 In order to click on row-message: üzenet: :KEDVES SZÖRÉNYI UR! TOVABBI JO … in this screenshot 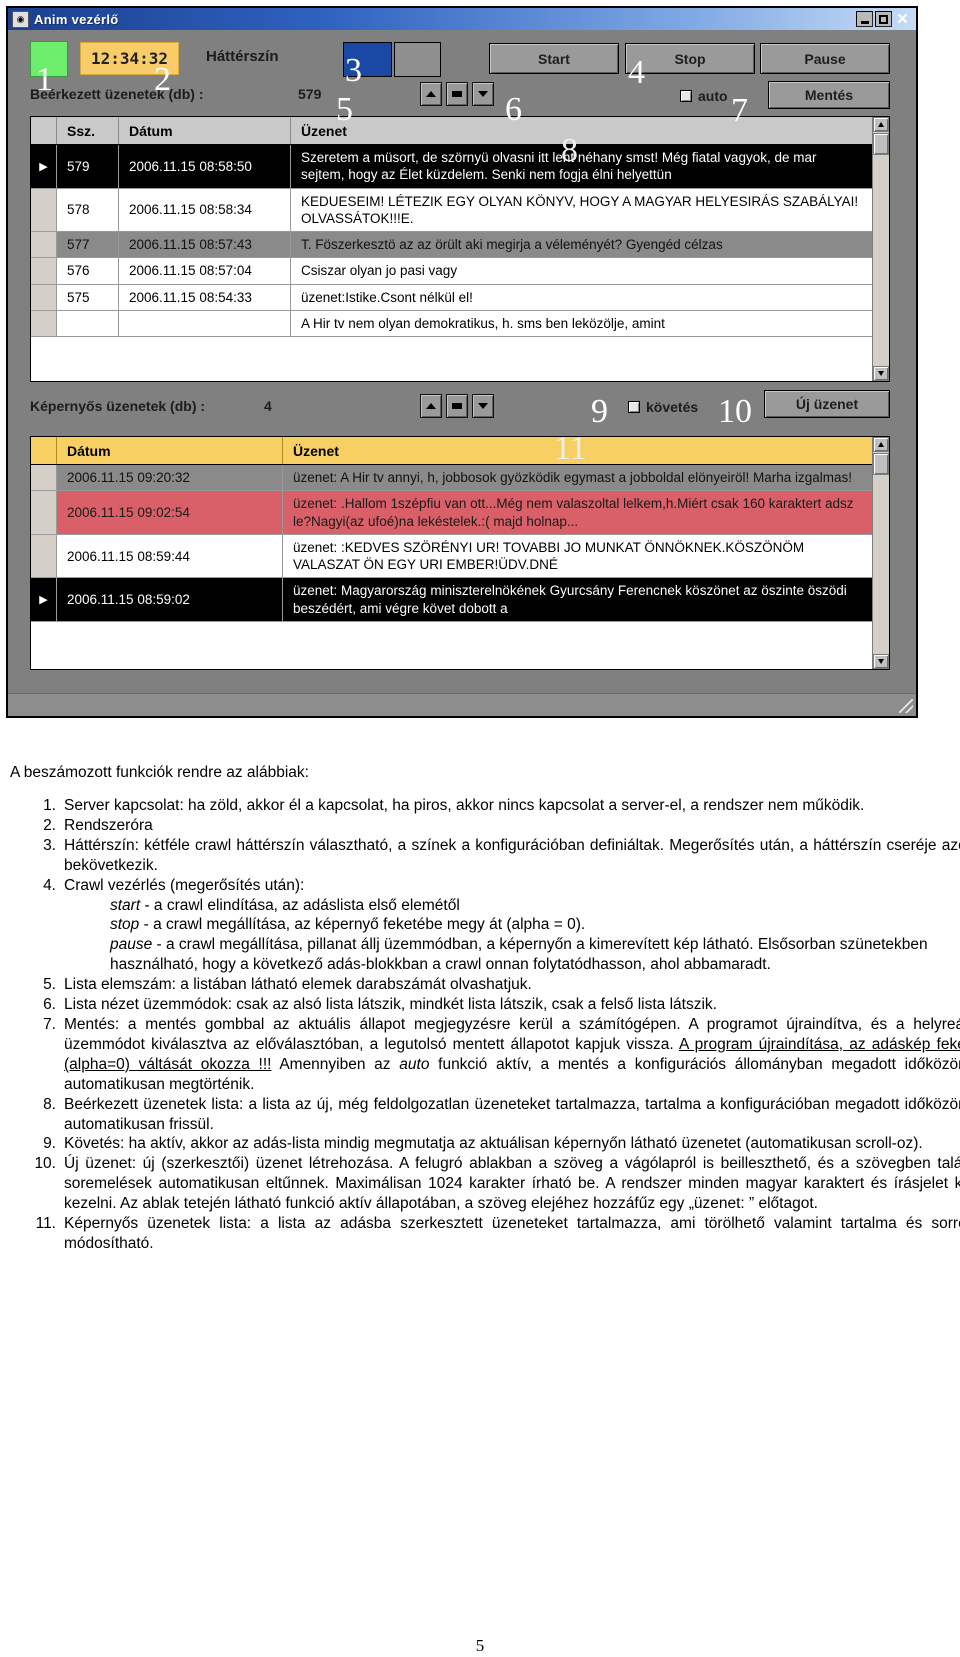, I will do `click(549, 556)`.